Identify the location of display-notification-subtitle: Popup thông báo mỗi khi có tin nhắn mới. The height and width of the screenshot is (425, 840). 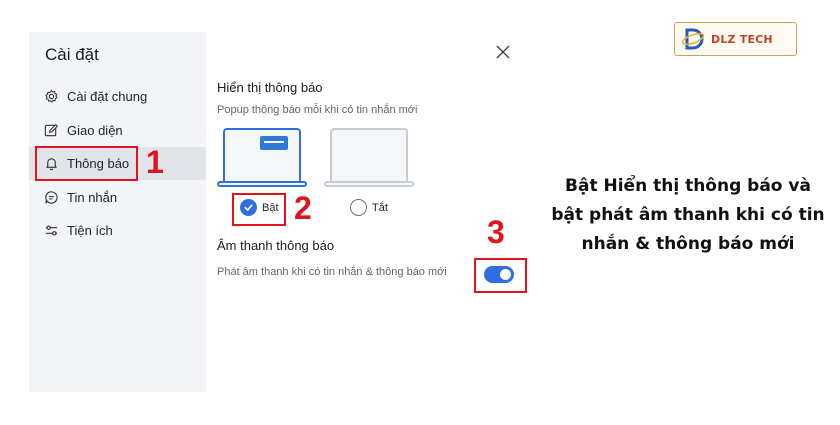
(317, 110).